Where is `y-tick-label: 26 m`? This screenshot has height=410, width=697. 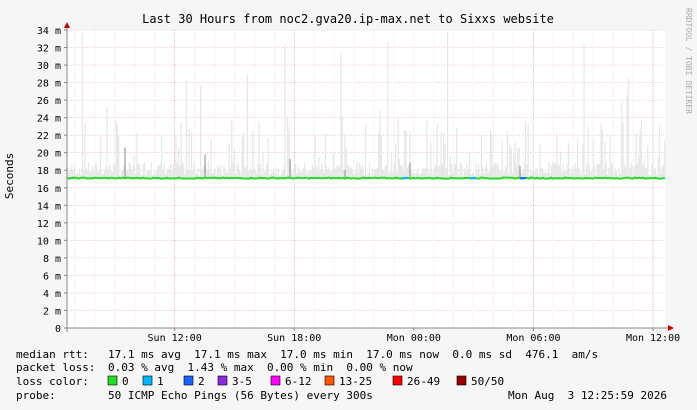 y-tick-label: 26 m is located at coordinates (49, 101).